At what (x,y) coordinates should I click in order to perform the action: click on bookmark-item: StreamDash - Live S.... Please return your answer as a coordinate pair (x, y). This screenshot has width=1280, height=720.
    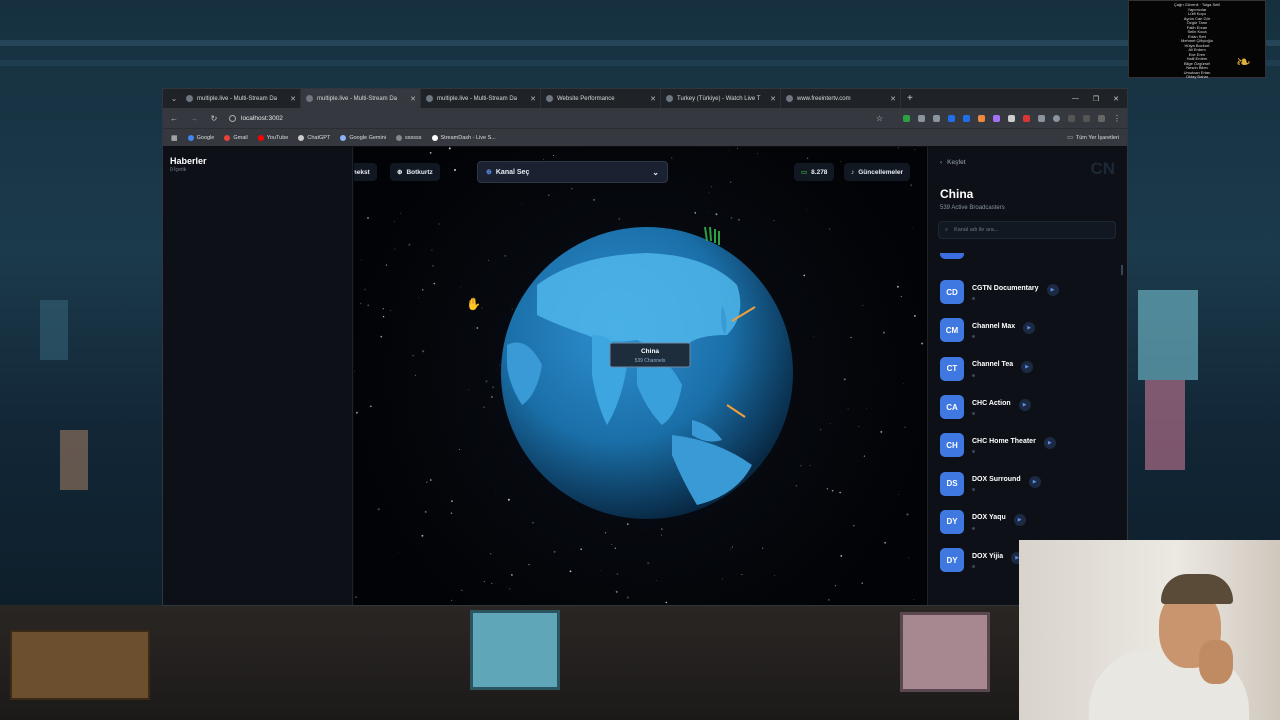
    Looking at the image, I should click on (463, 137).